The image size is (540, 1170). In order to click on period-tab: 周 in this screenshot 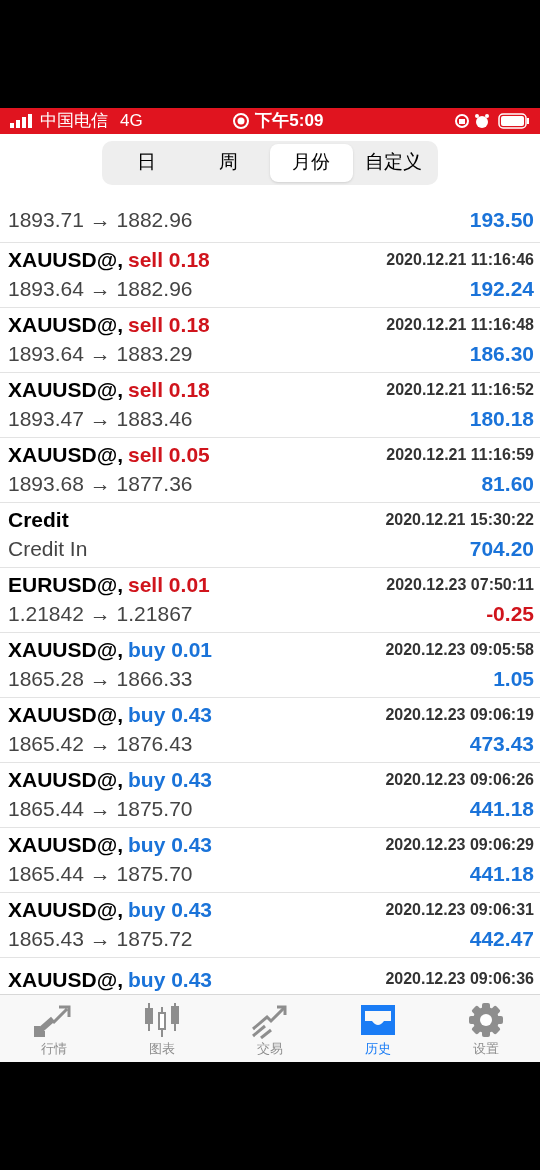, I will do `click(228, 162)`.